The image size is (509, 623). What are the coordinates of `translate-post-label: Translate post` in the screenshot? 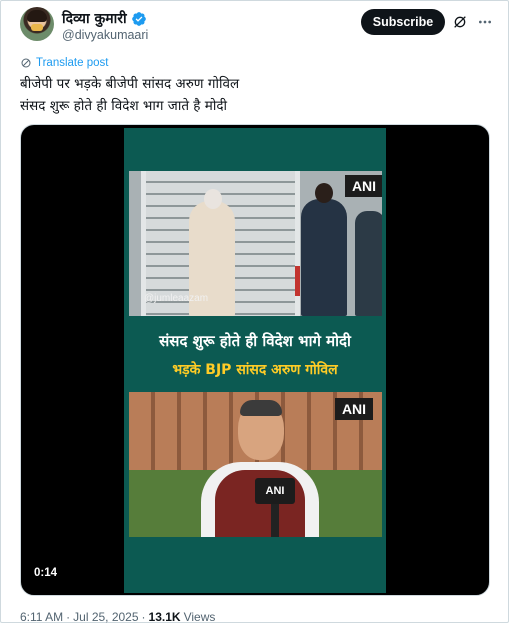 It's located at (72, 63).